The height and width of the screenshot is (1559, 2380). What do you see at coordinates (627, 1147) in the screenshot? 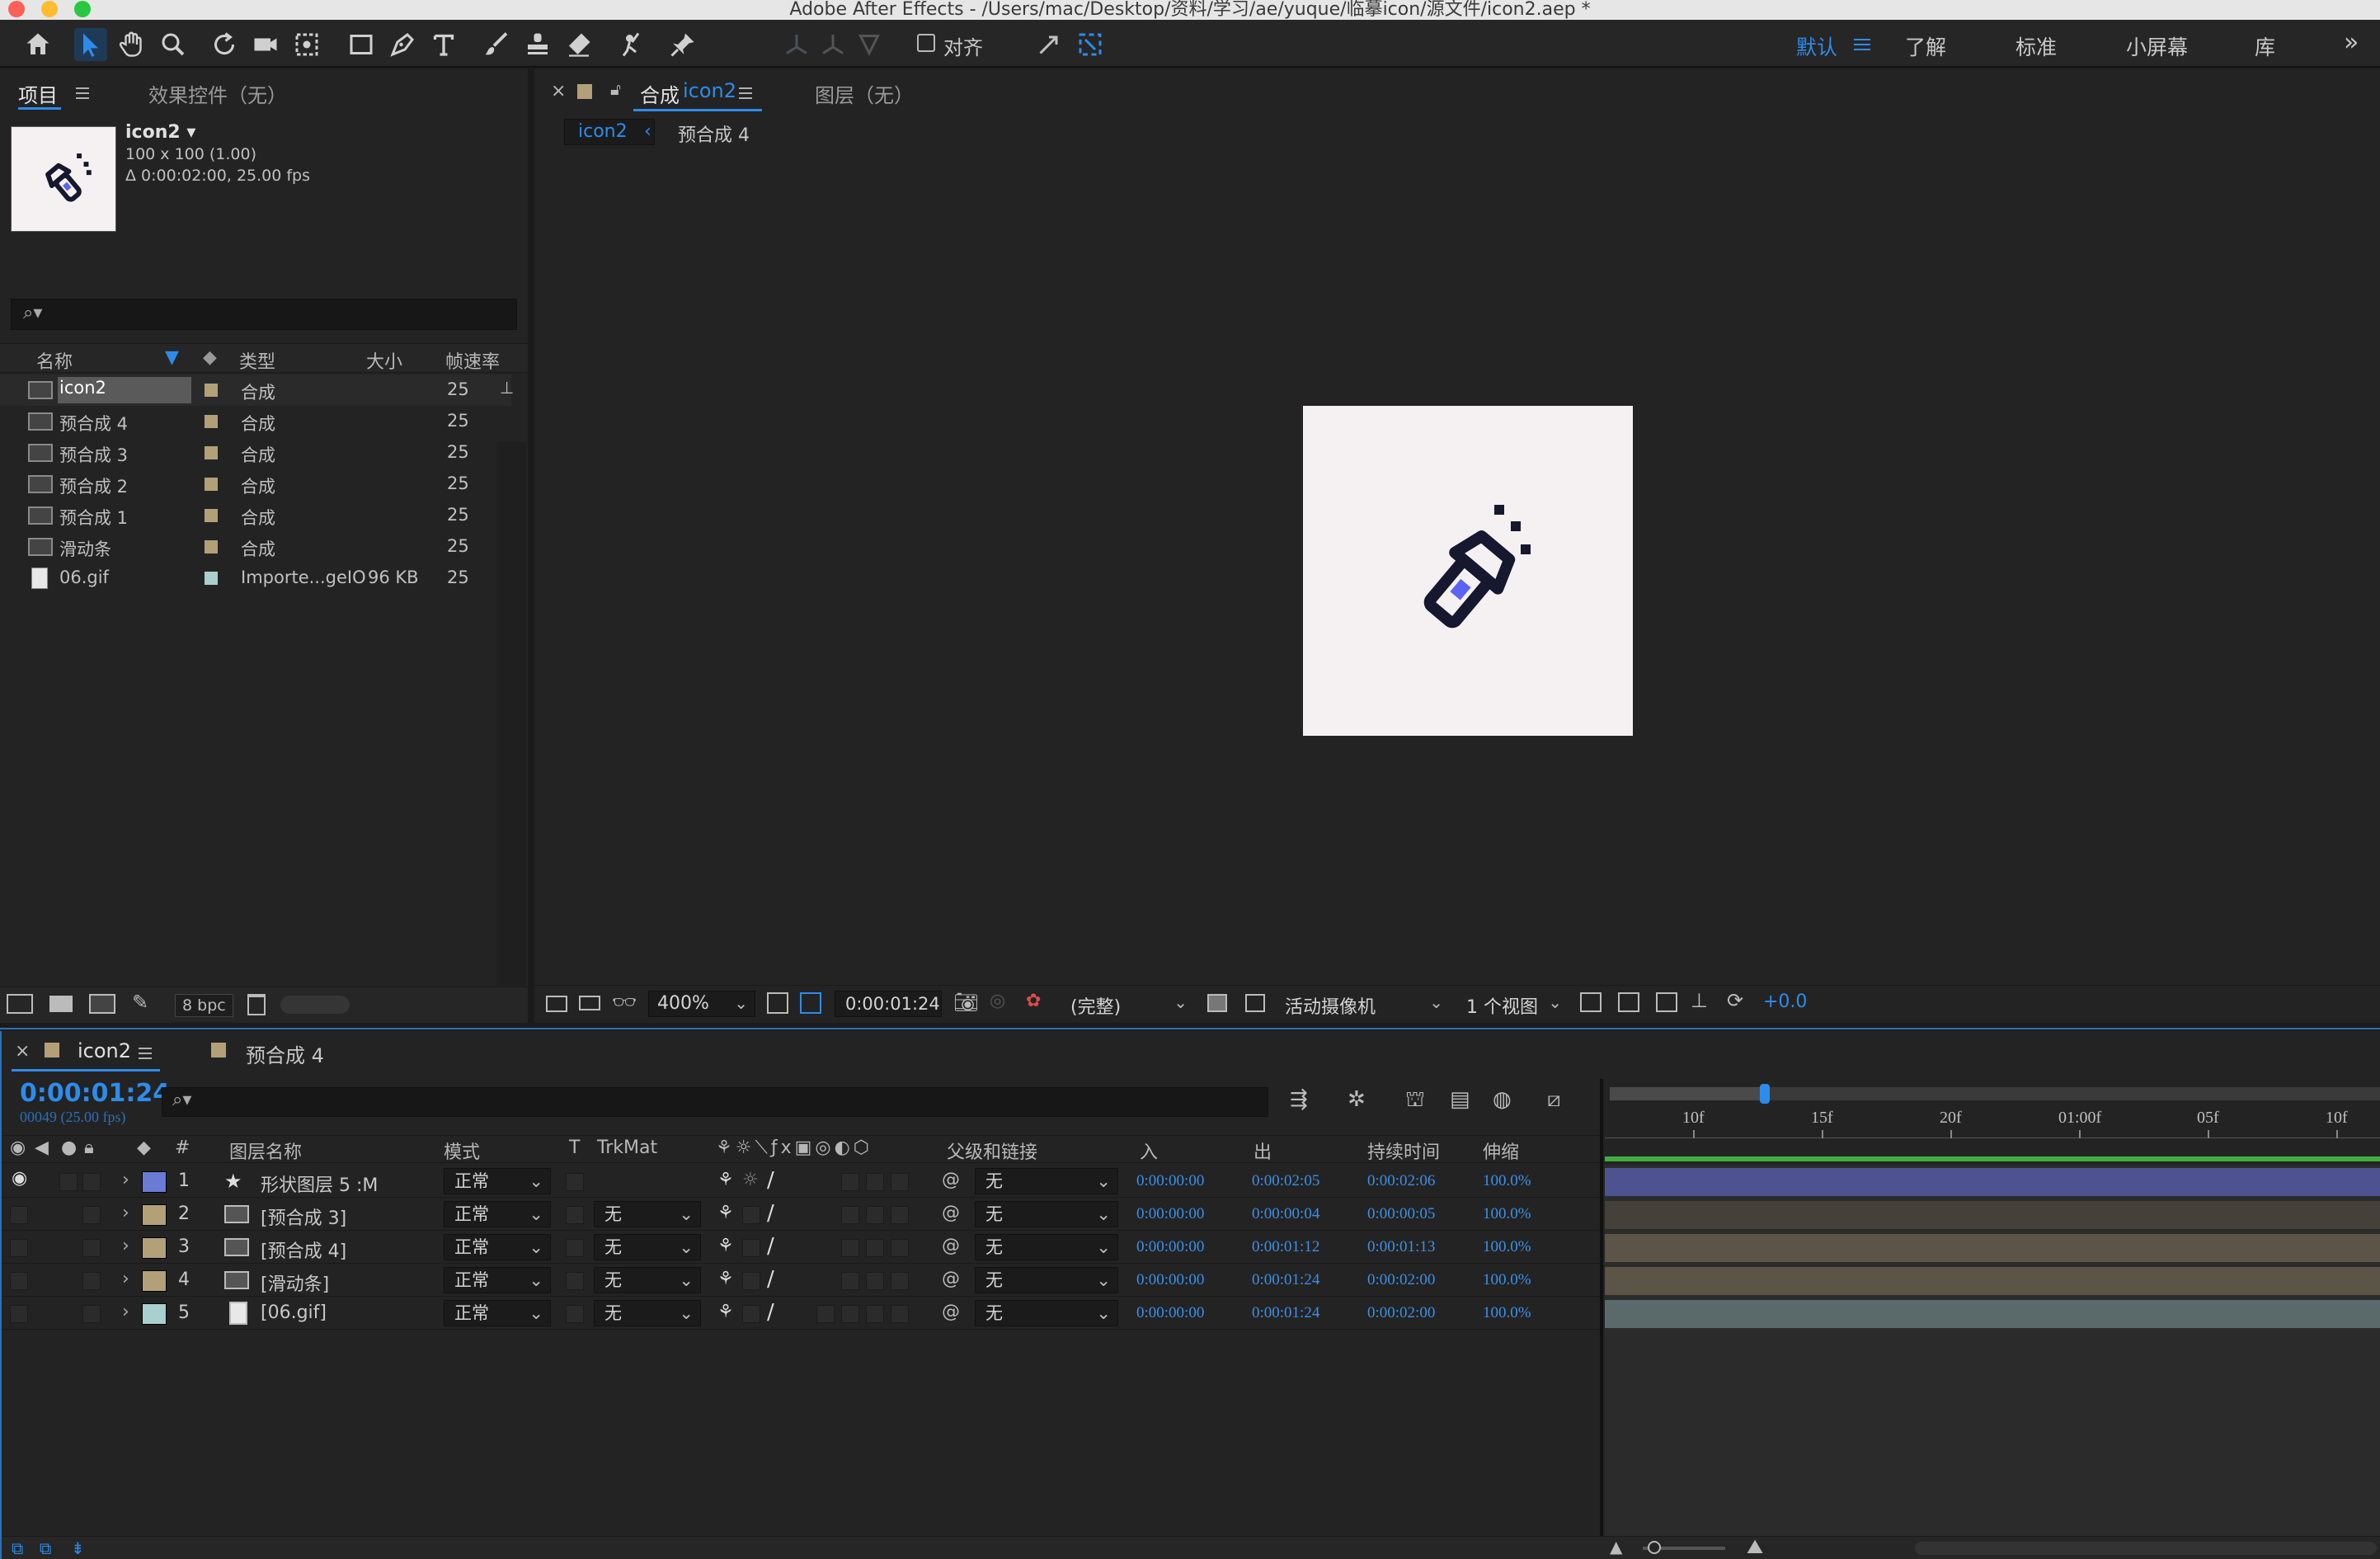
I see `column-trkmat: TrkMat` at bounding box center [627, 1147].